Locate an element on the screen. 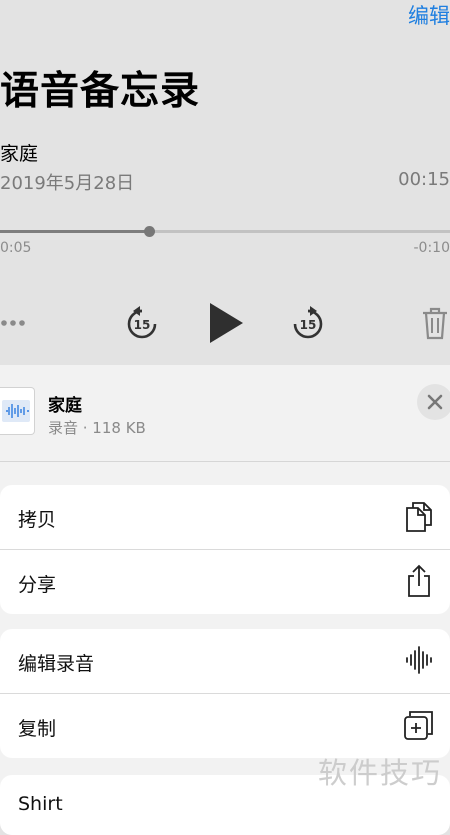  audio-file-icon is located at coordinates (17, 411).